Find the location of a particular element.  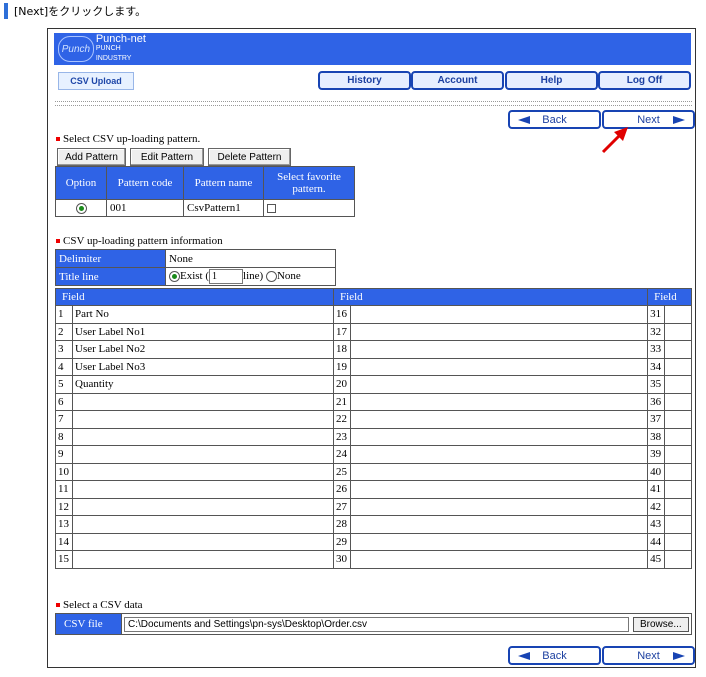

field-number: 11 is located at coordinates (64, 489).